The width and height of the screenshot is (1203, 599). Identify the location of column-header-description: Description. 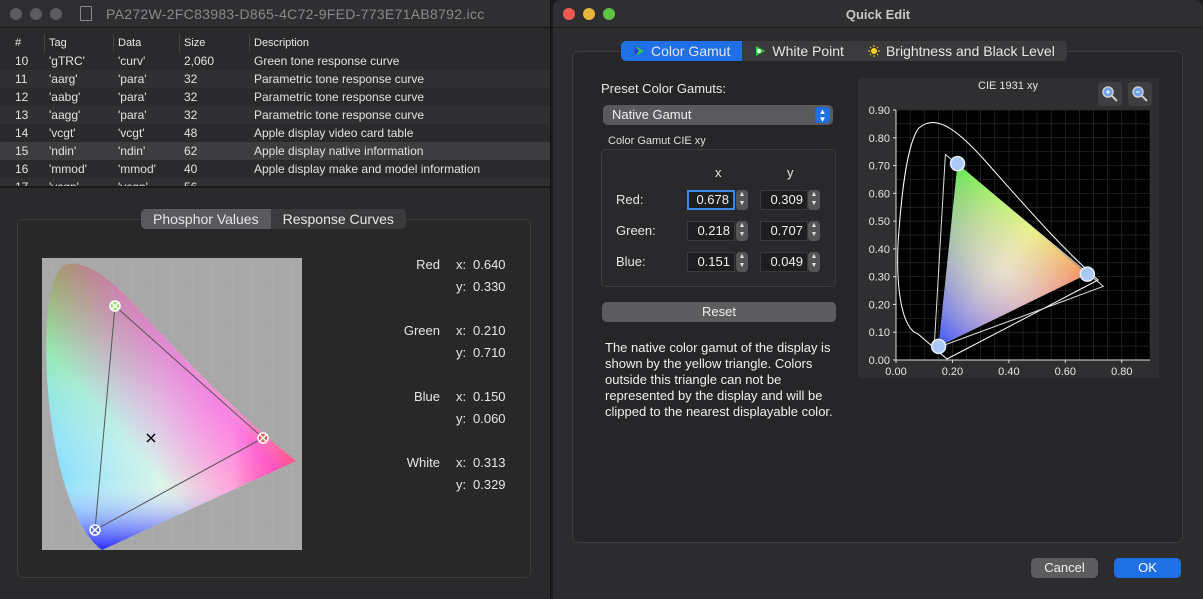
(400, 43).